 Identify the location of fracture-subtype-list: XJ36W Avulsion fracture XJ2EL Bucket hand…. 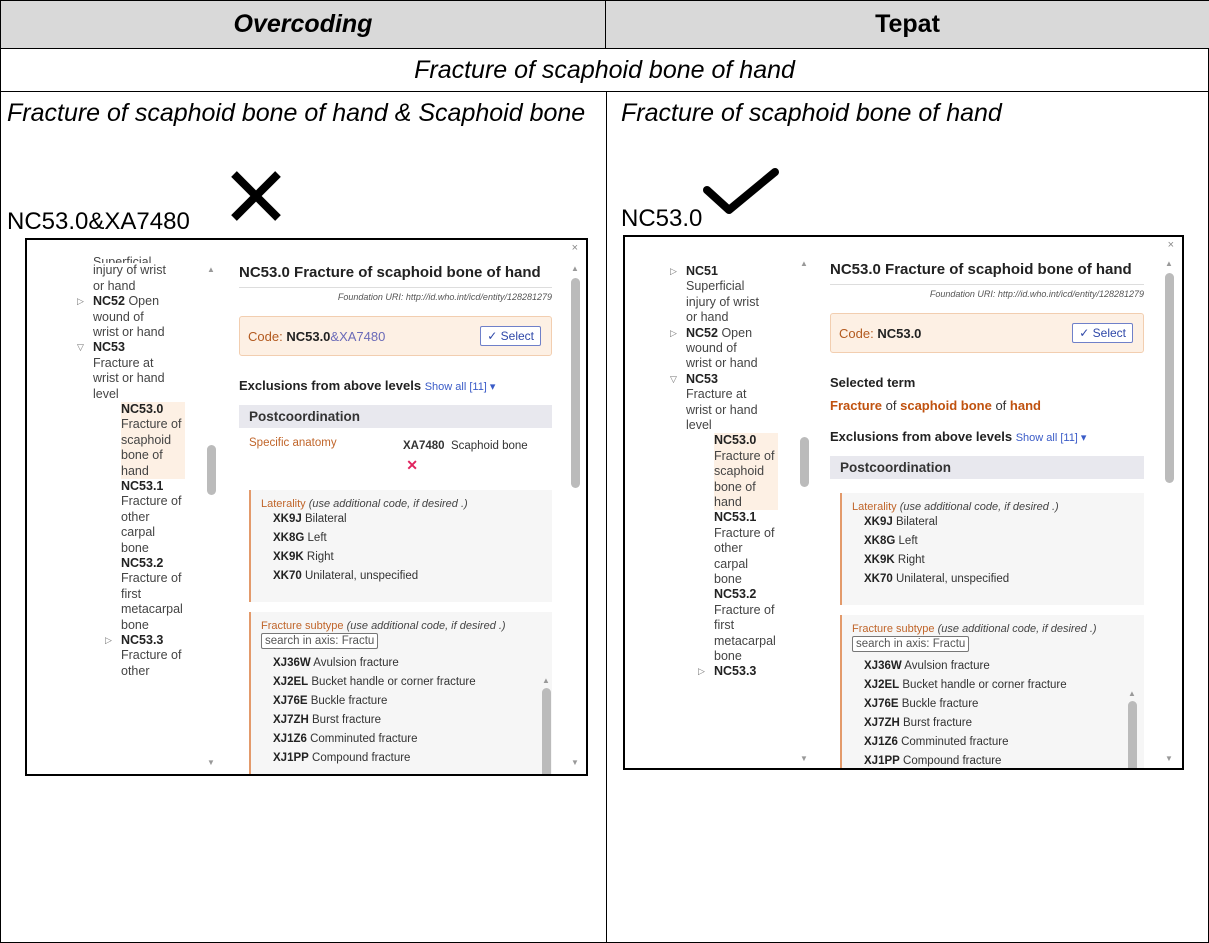
(993, 712).